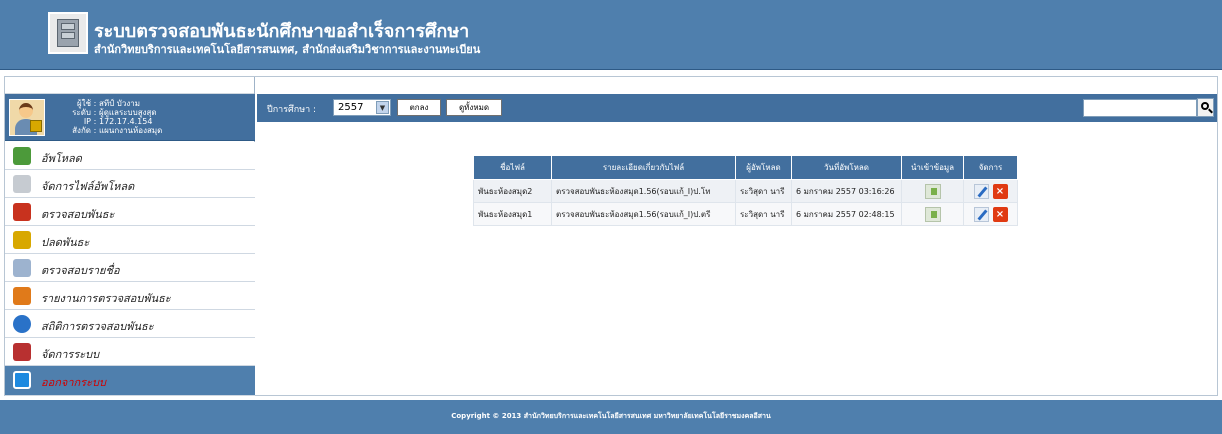 This screenshot has width=1222, height=434. I want to click on column-header: ผู้อัพโหลด, so click(763, 167).